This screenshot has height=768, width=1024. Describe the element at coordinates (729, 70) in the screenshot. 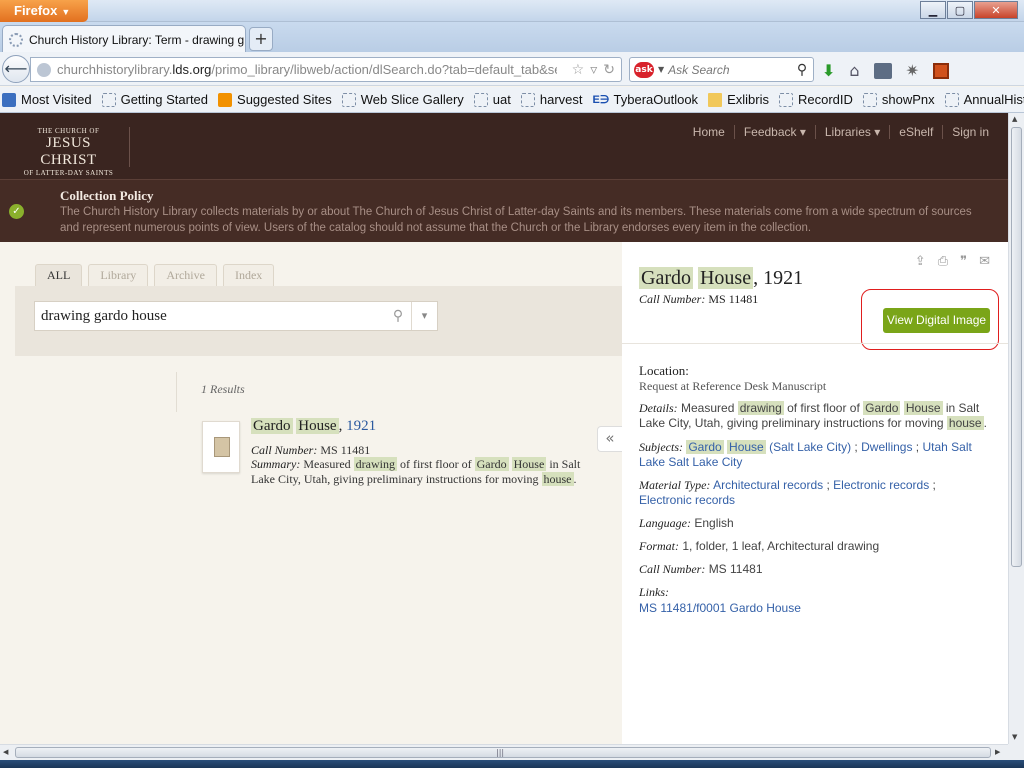

I see `search-bar-placeholder: Ask Search` at that location.